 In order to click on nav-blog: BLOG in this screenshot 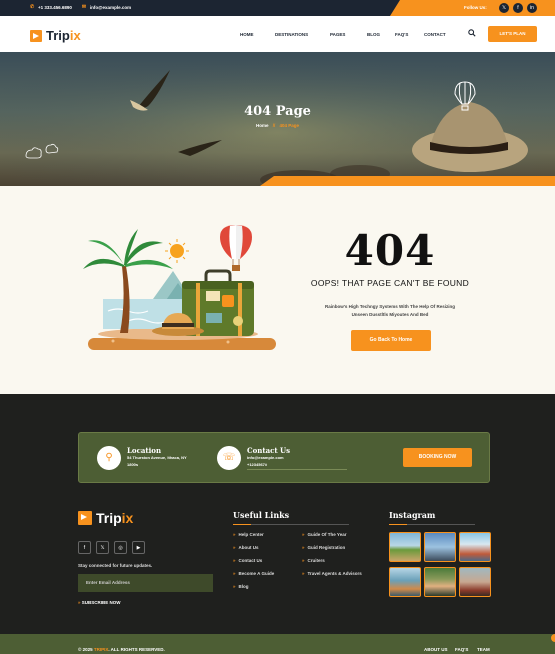, I will do `click(373, 34)`.